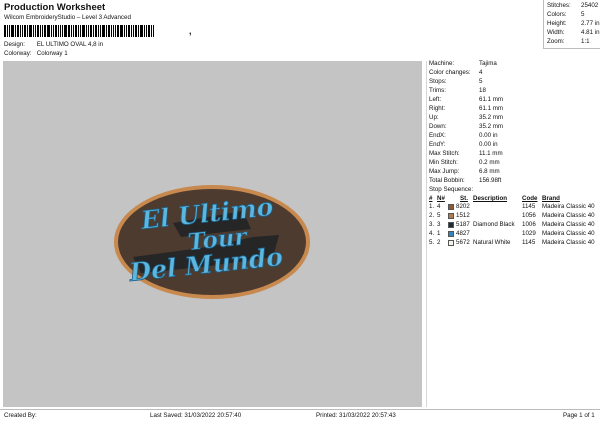  What do you see at coordinates (529, 215) in the screenshot?
I see `row-code: 1056` at bounding box center [529, 215].